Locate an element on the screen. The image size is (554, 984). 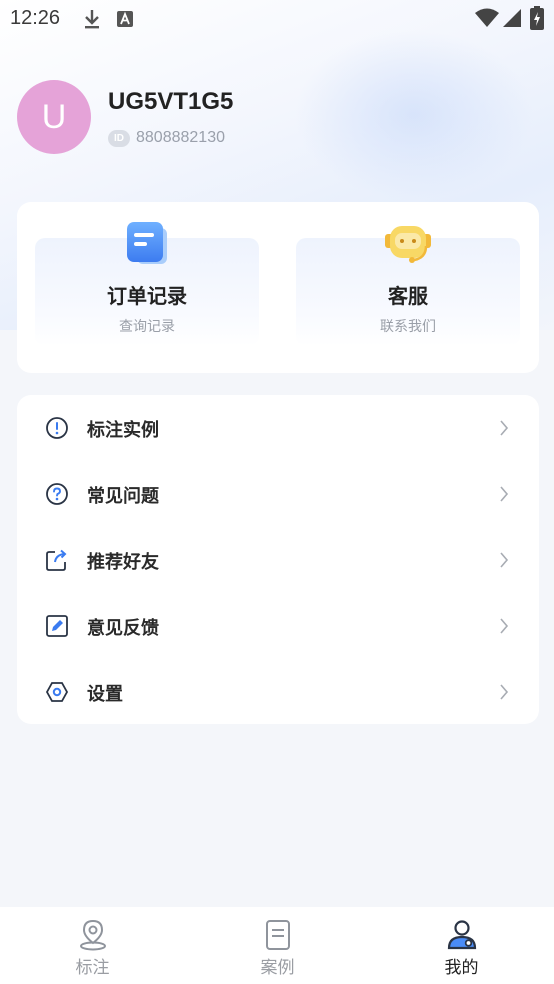
keyboard-a-icon is located at coordinates (125, 19).